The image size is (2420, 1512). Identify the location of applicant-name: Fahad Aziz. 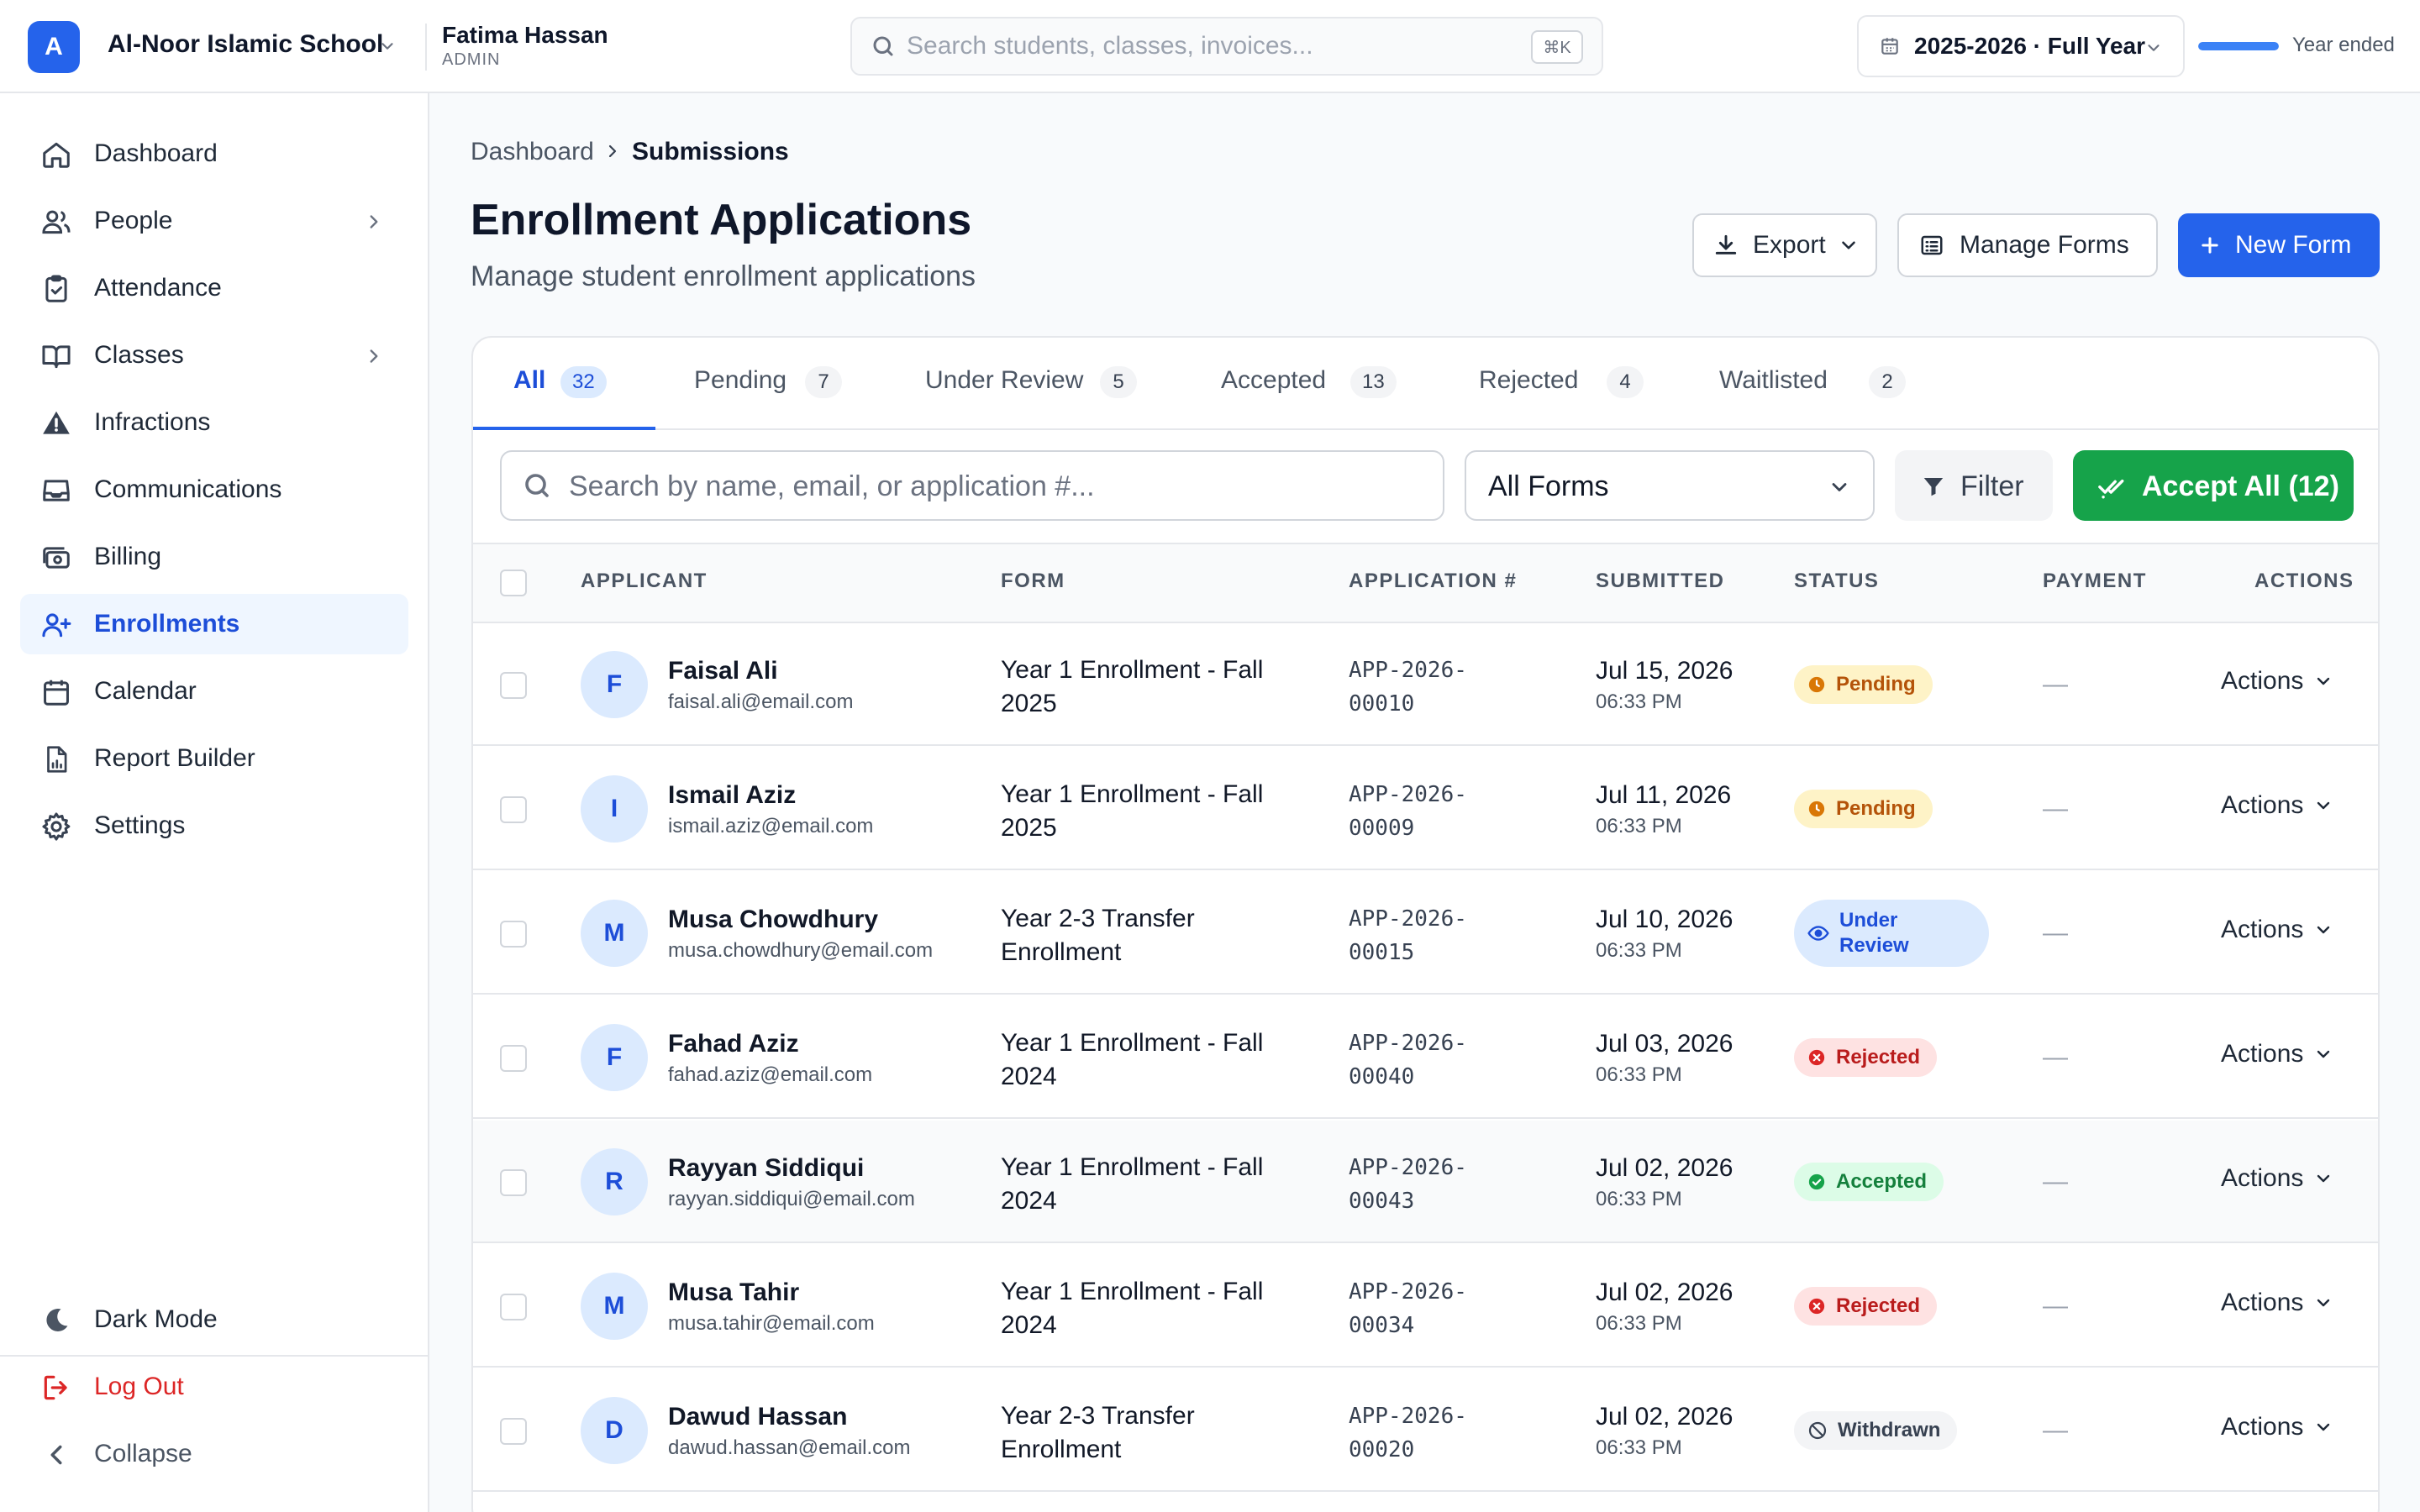
(734, 1044).